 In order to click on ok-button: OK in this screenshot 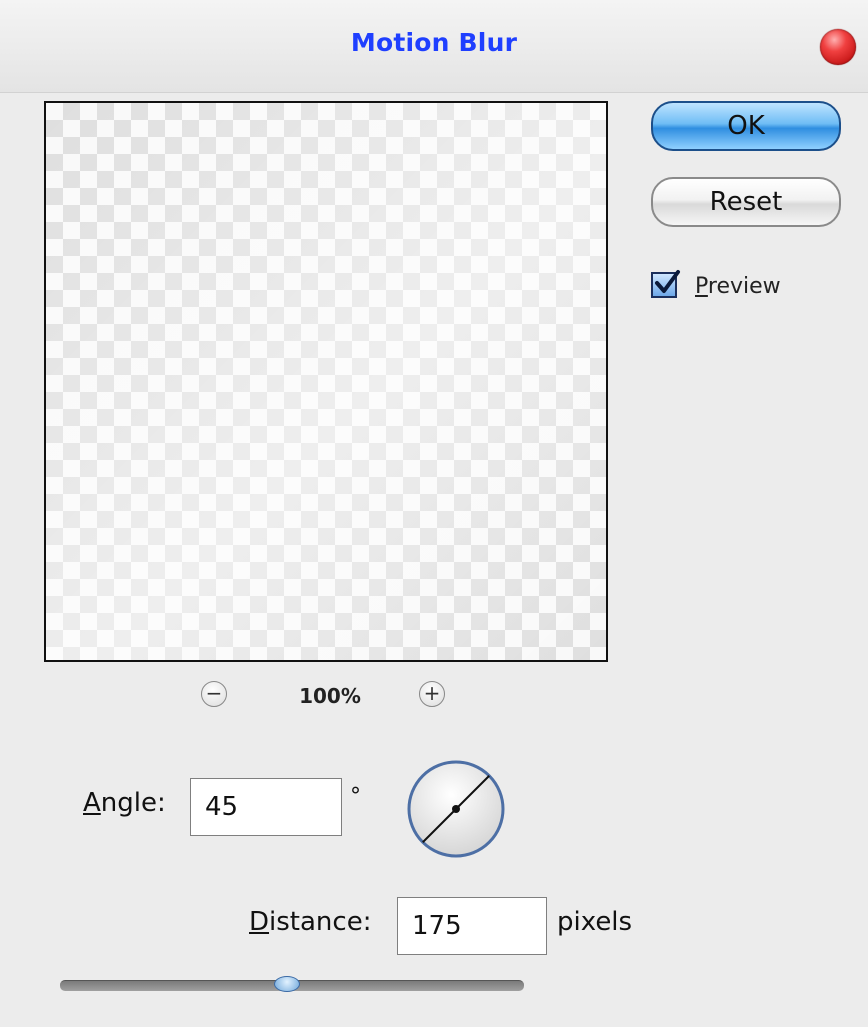, I will do `click(746, 126)`.